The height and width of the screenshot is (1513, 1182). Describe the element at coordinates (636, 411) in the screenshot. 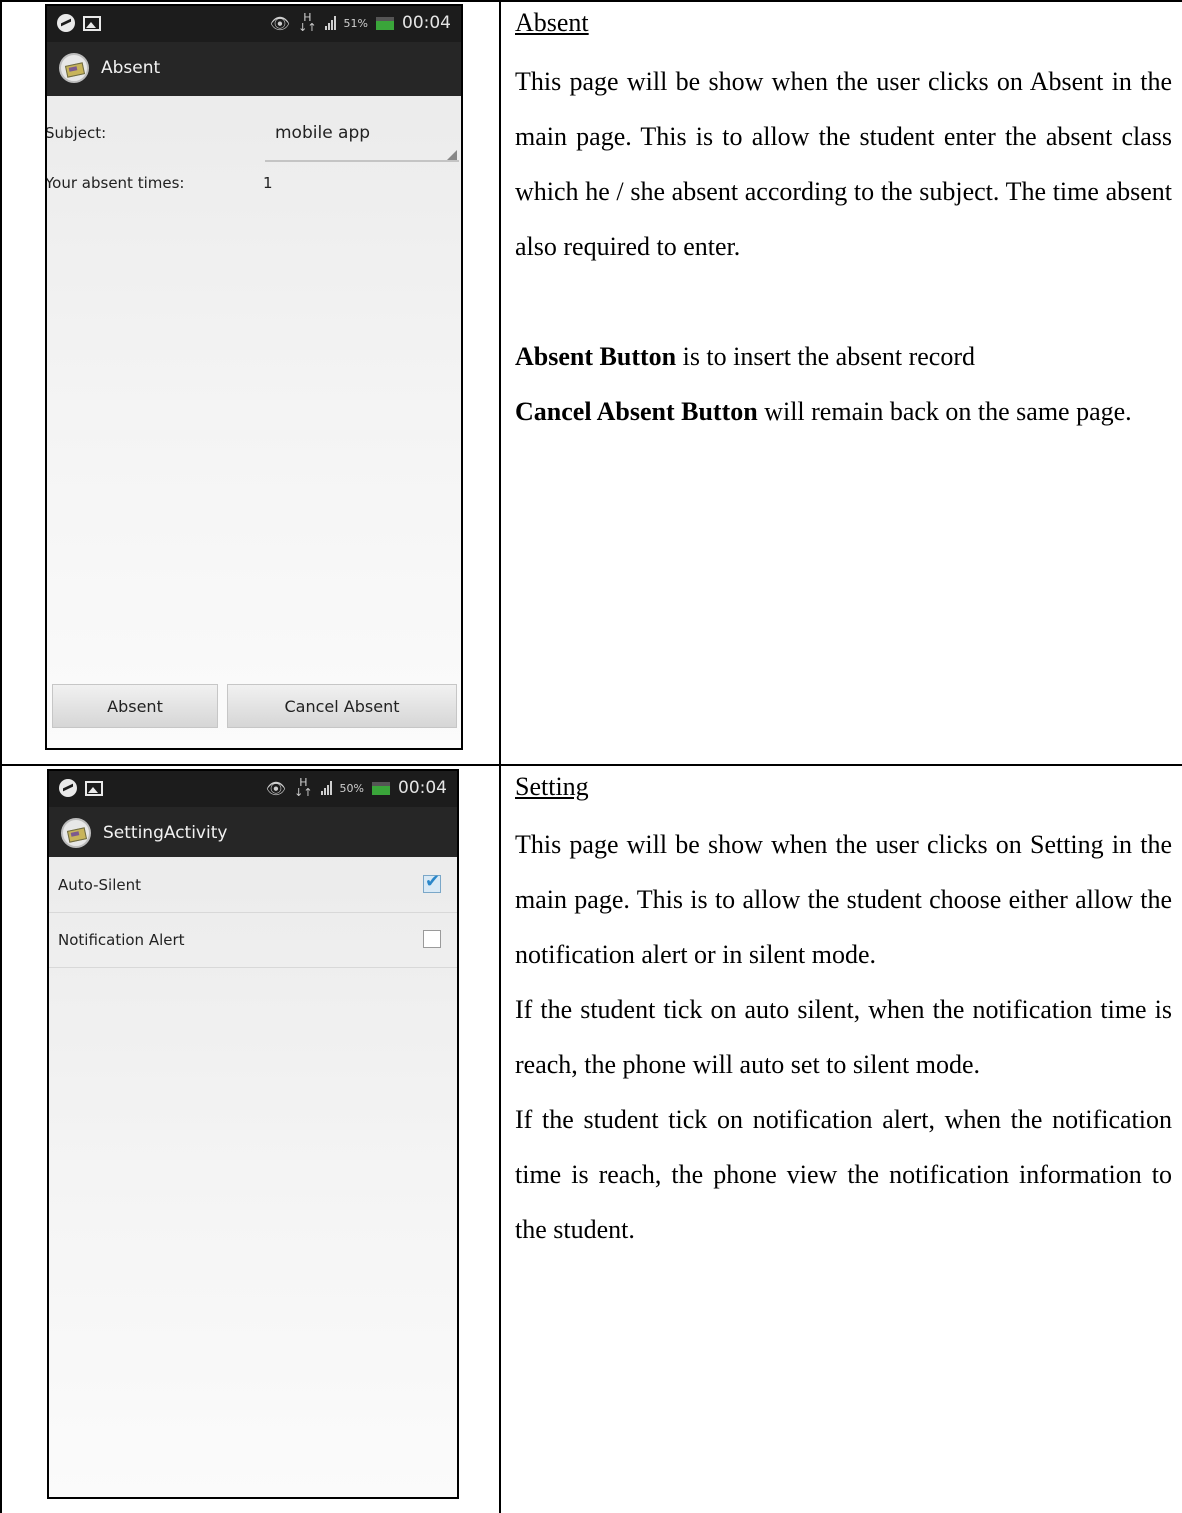

I see `cancel-button-term: Cancel Absent Button` at that location.